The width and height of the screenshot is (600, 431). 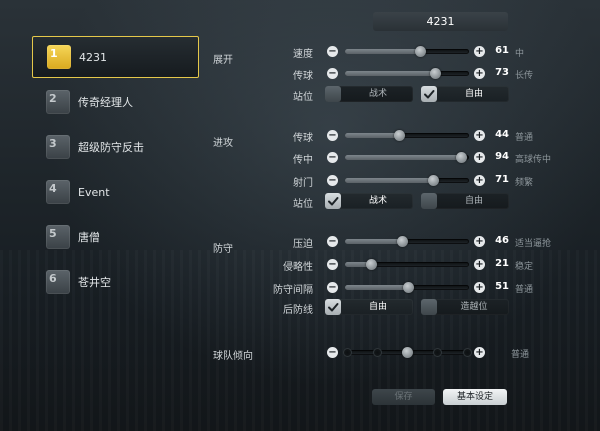 I want to click on slider-description: 适当逼抢, so click(x=533, y=244).